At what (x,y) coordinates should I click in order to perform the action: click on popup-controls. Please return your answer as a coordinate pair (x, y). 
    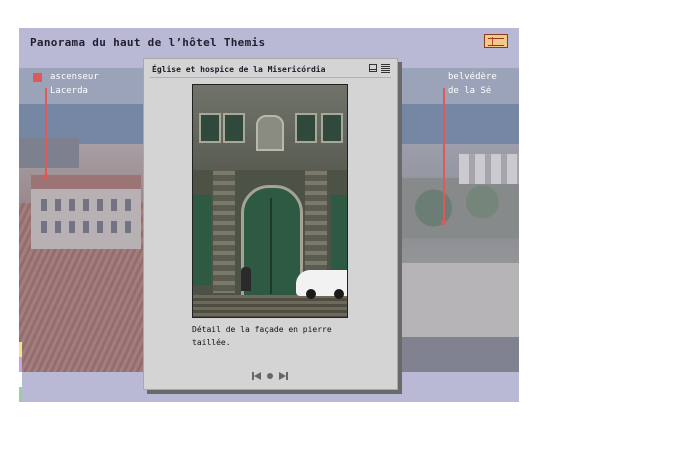
    Looking at the image, I should click on (379, 68).